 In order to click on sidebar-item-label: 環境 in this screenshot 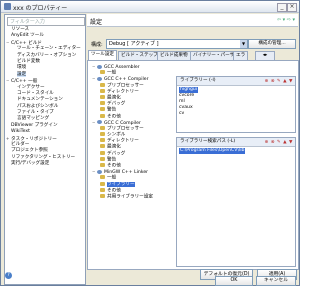, I will do `click(22, 68)`.